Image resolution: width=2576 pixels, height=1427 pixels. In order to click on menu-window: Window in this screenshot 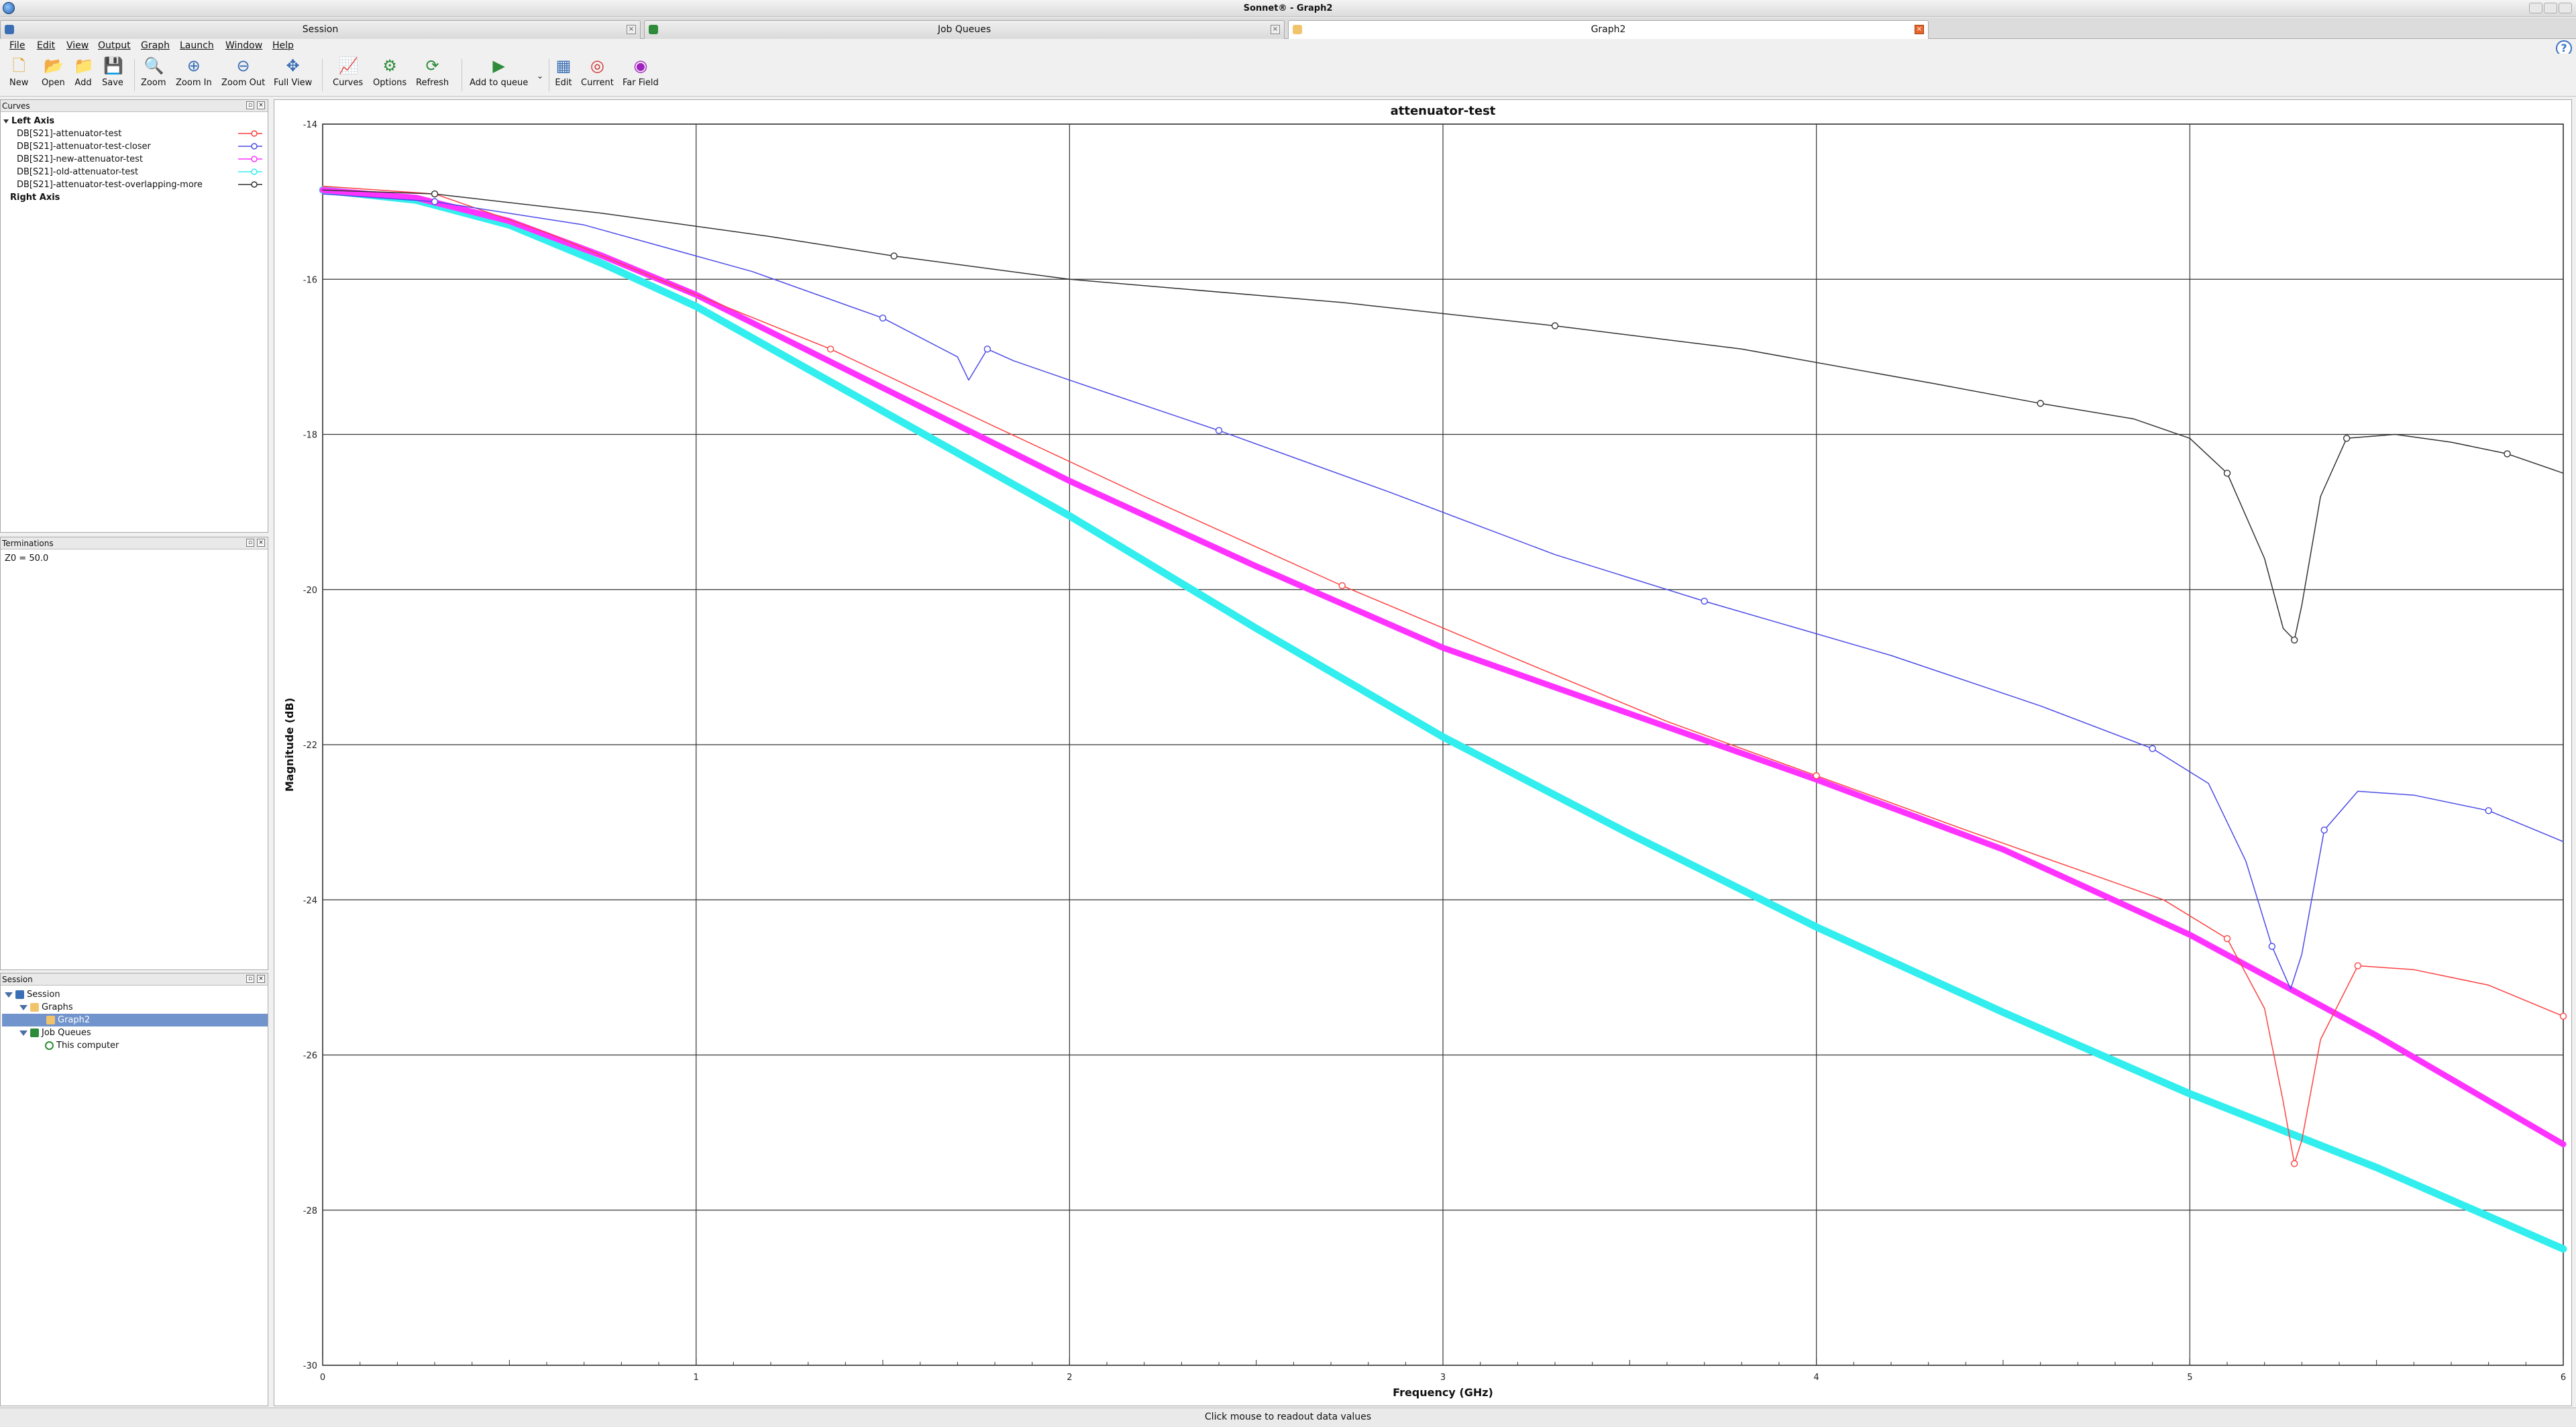, I will do `click(243, 45)`.